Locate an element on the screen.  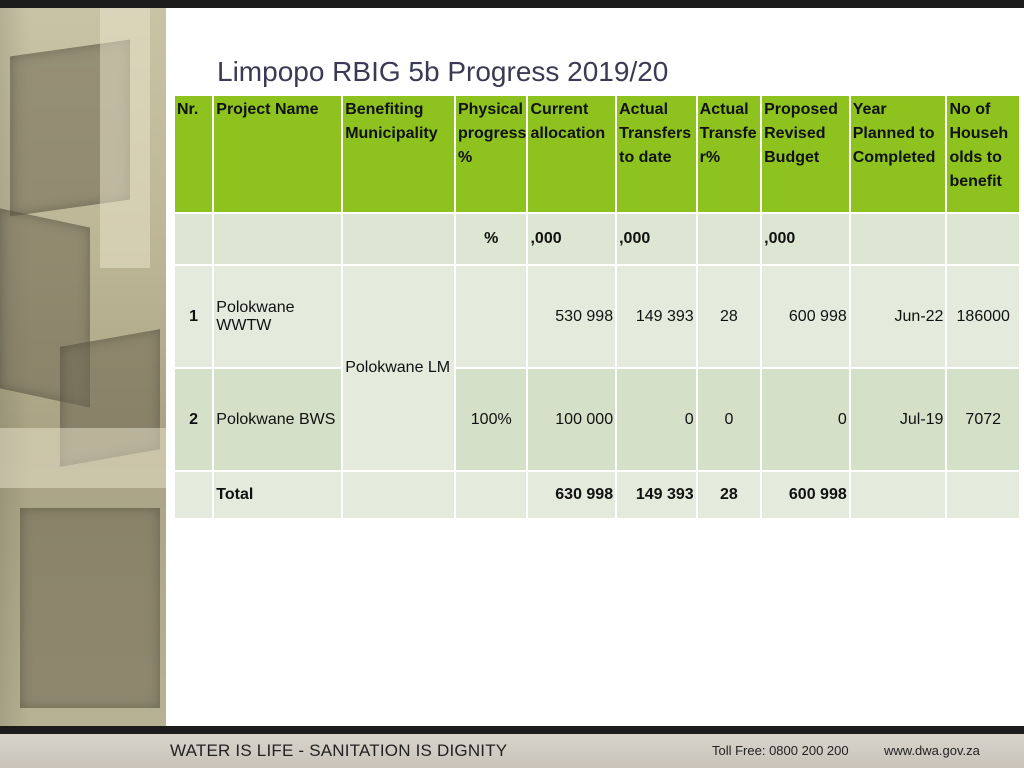
unit-budget: ,000 is located at coordinates (805, 239).